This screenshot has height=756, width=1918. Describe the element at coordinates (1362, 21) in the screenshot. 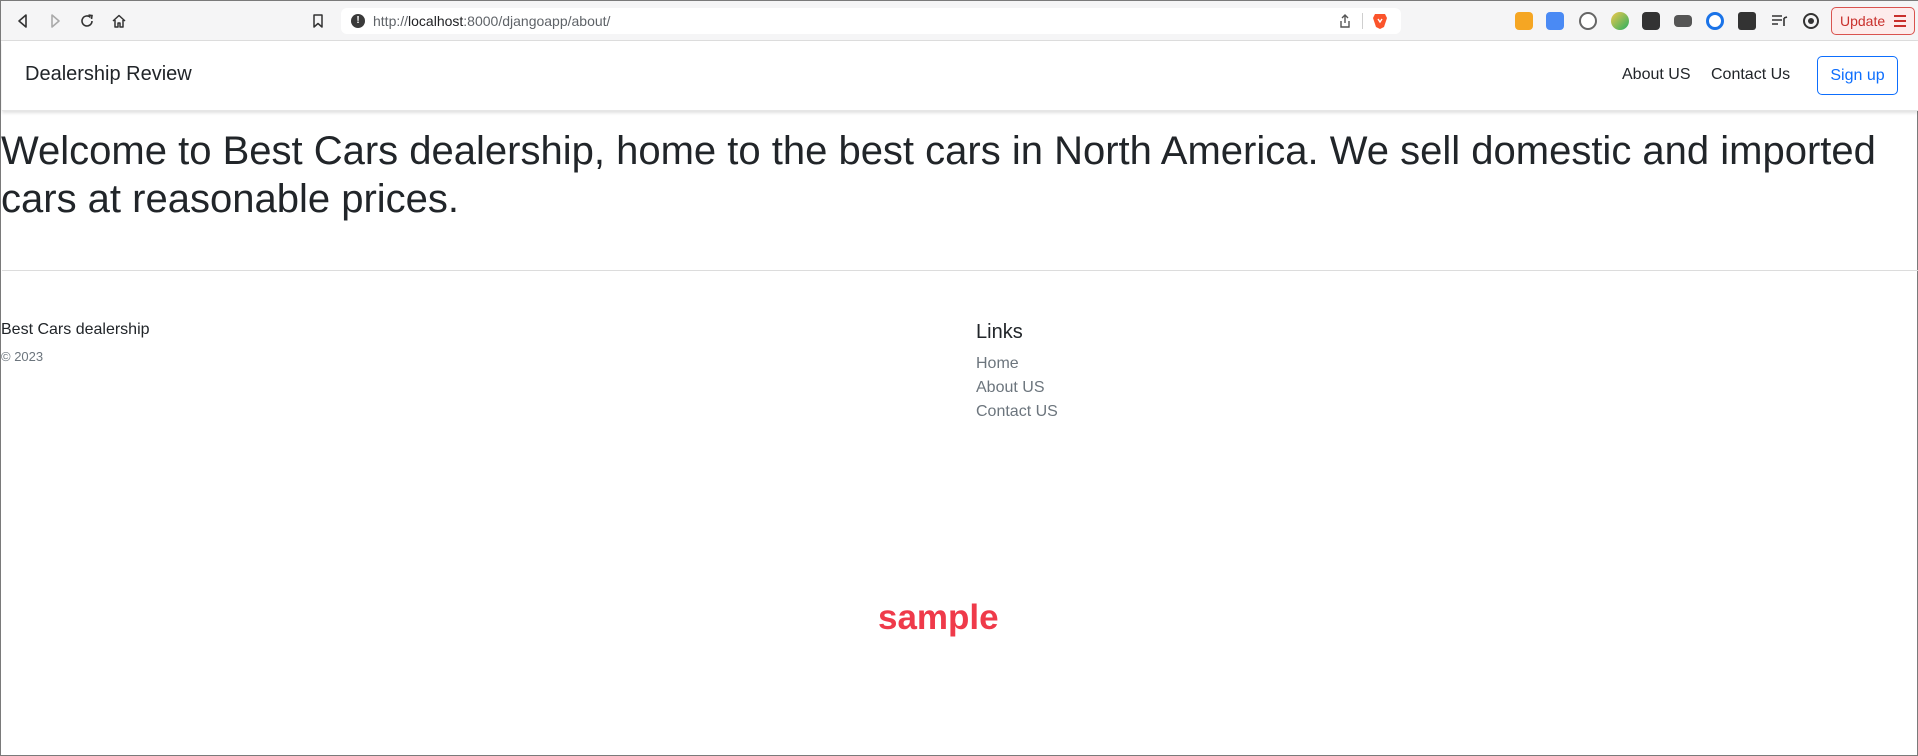

I see `url-divider` at that location.